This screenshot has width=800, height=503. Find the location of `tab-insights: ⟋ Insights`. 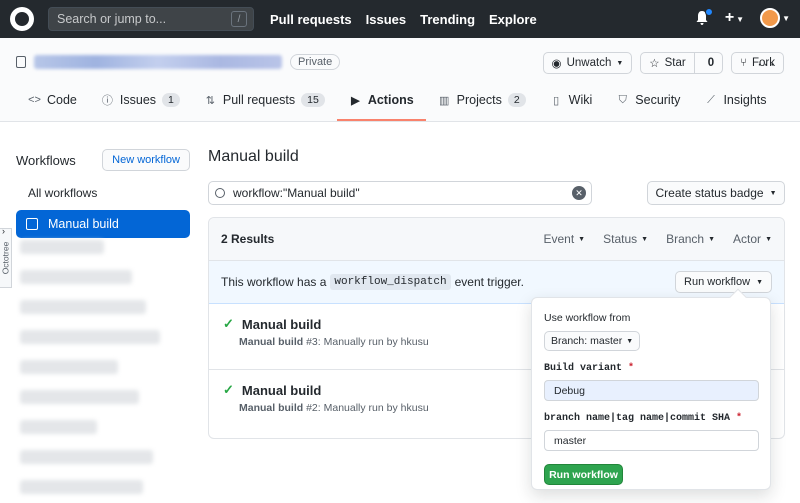

tab-insights: ⟋ Insights is located at coordinates (735, 101).